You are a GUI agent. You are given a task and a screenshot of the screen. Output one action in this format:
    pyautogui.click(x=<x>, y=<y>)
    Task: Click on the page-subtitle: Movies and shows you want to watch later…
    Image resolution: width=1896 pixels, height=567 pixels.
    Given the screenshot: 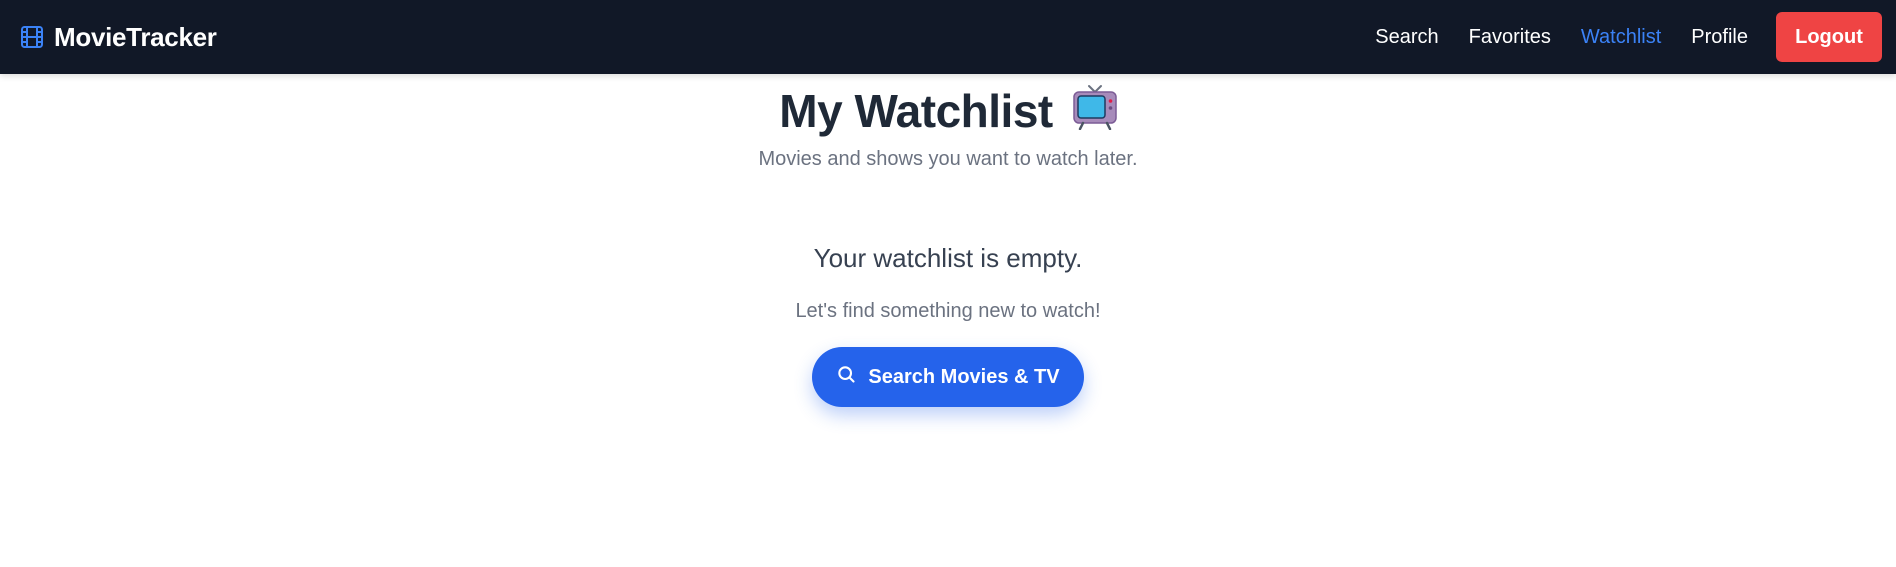 What is the action you would take?
    pyautogui.click(x=948, y=159)
    